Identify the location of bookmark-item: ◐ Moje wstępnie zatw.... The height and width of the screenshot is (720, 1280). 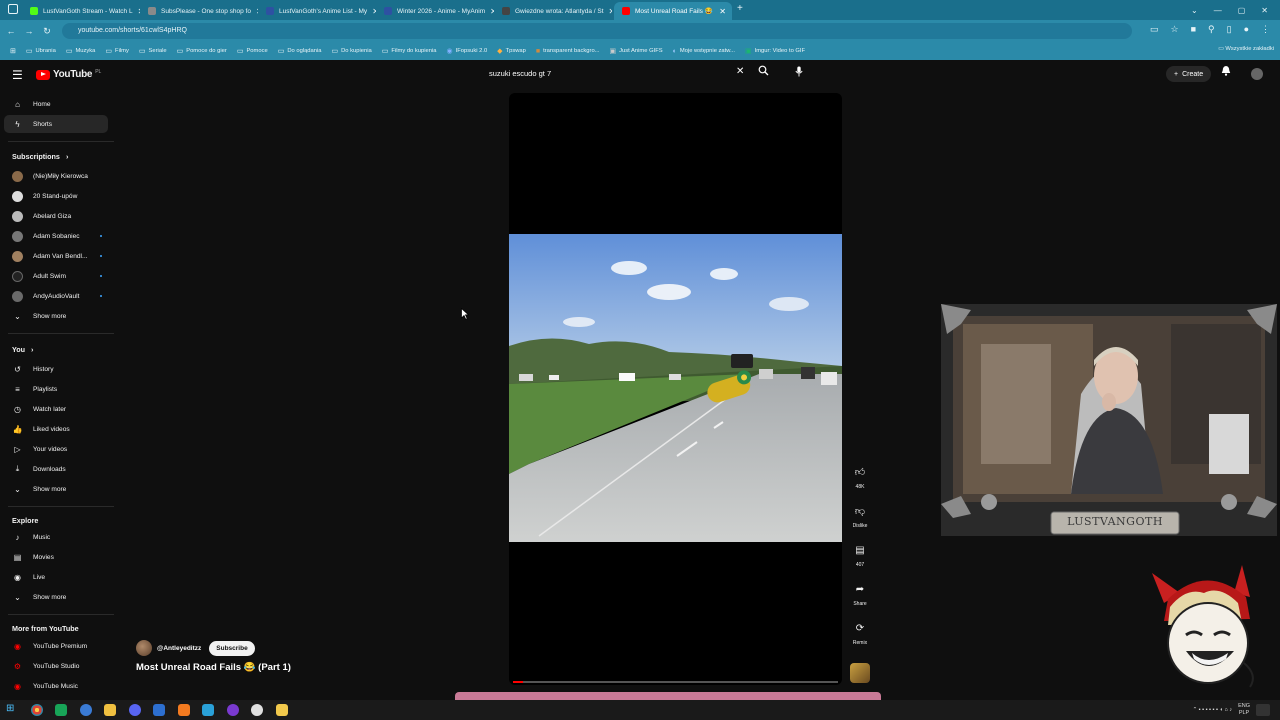
(704, 51).